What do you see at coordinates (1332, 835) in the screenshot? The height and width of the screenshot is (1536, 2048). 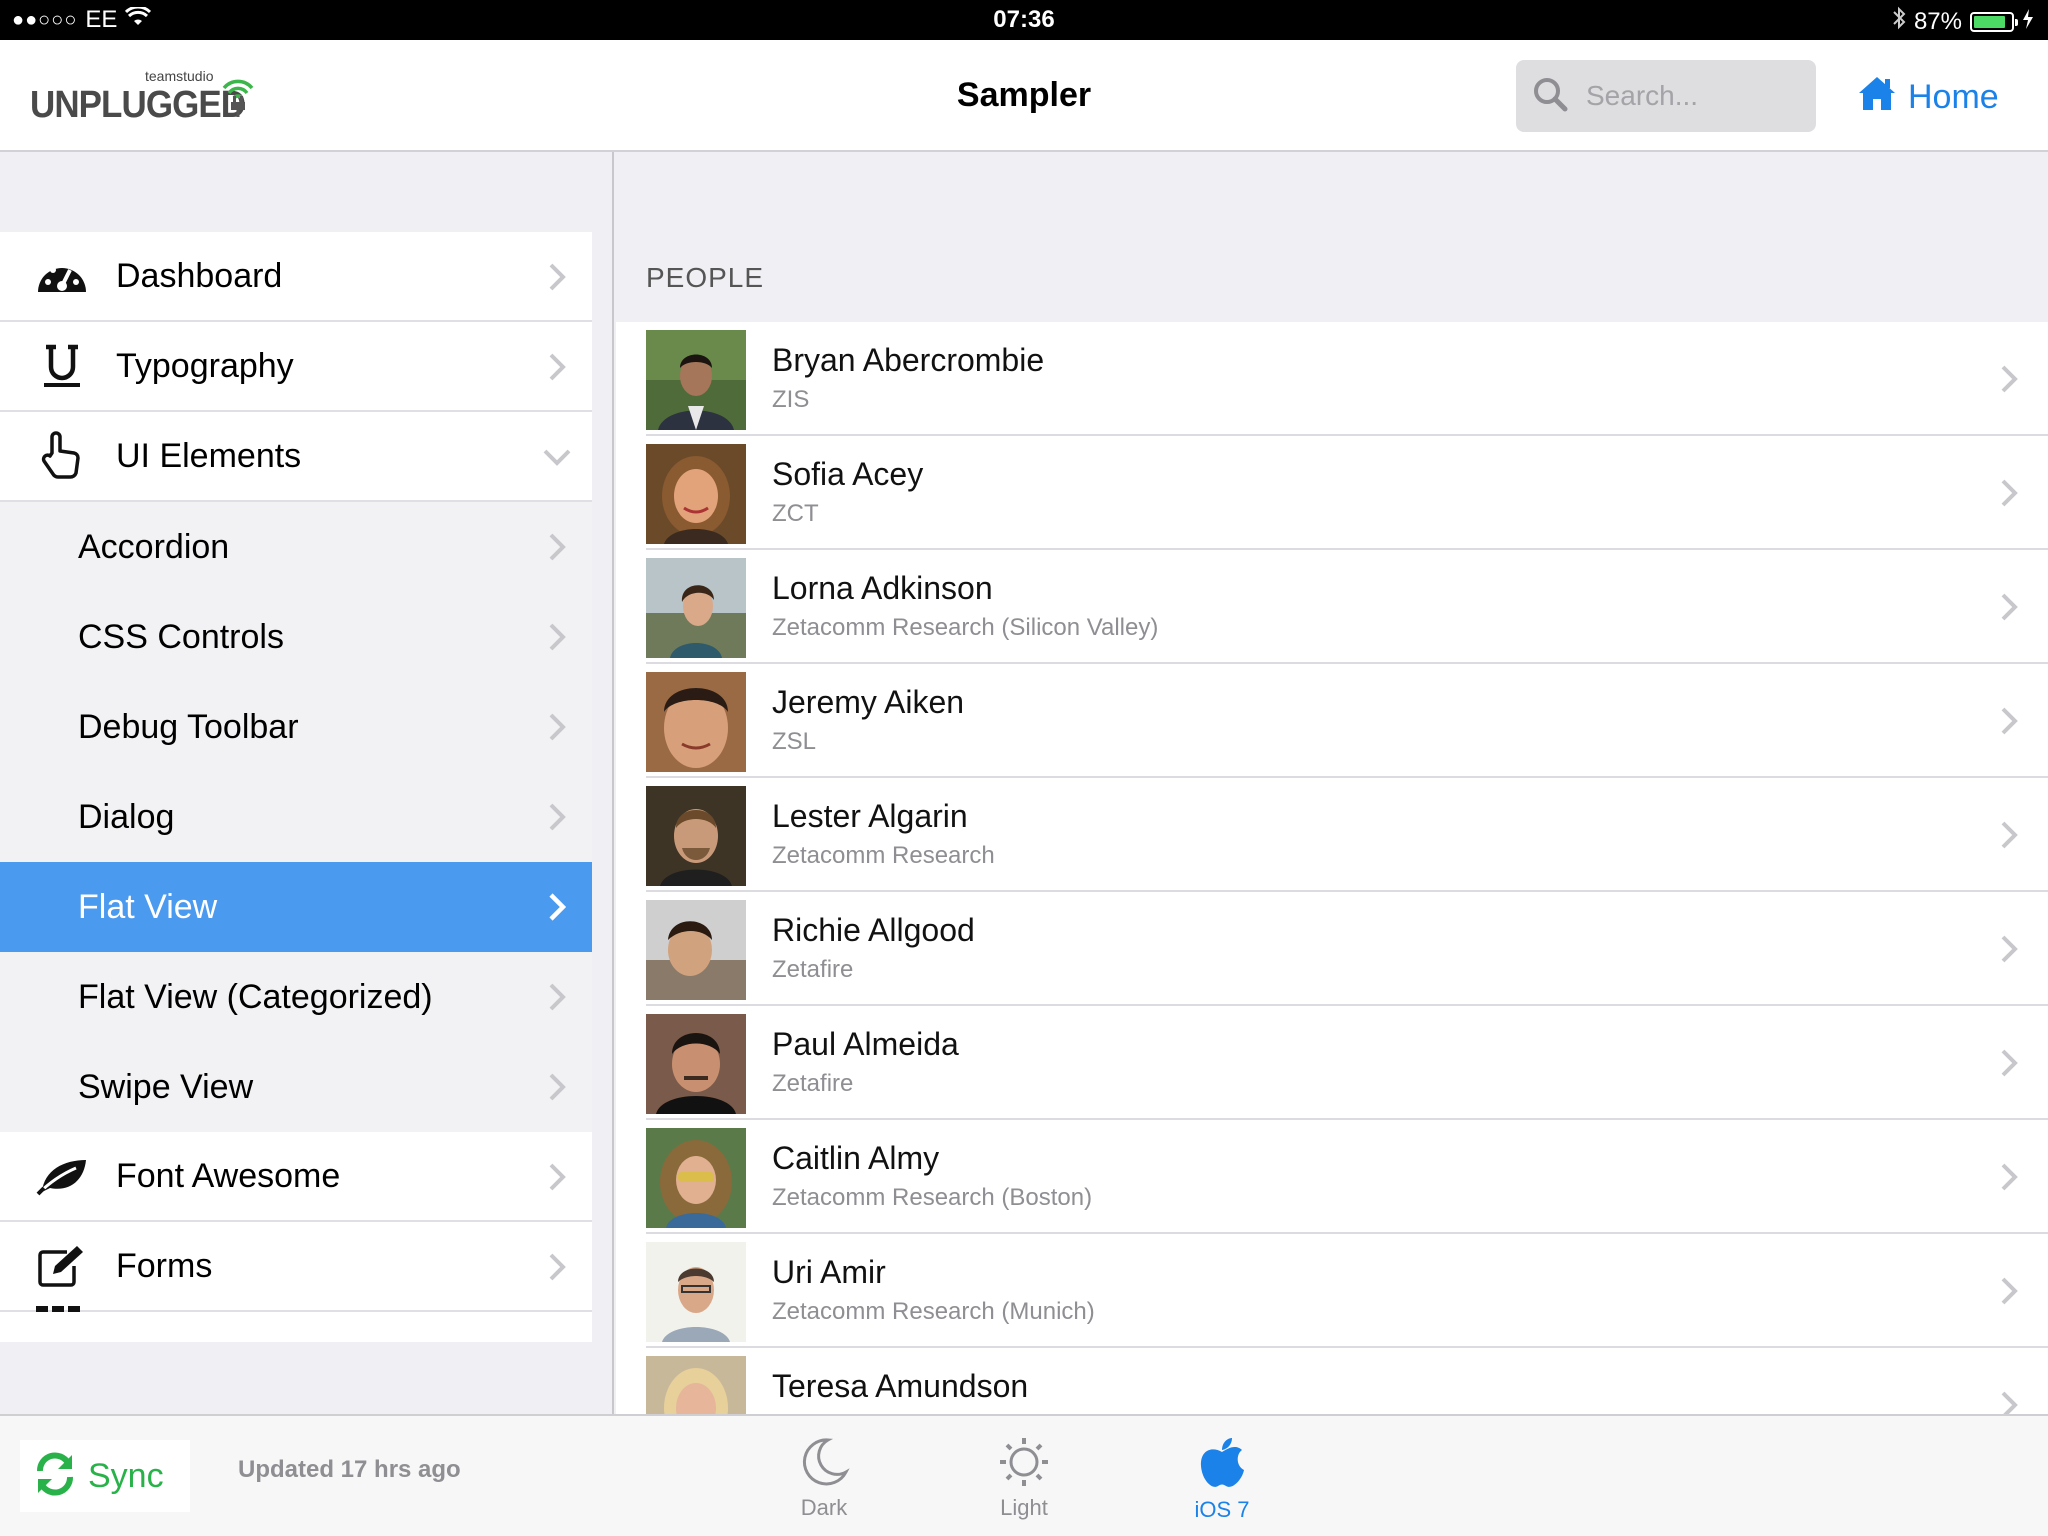 I see `person-row: Lester Algarin Zetacomm Research` at bounding box center [1332, 835].